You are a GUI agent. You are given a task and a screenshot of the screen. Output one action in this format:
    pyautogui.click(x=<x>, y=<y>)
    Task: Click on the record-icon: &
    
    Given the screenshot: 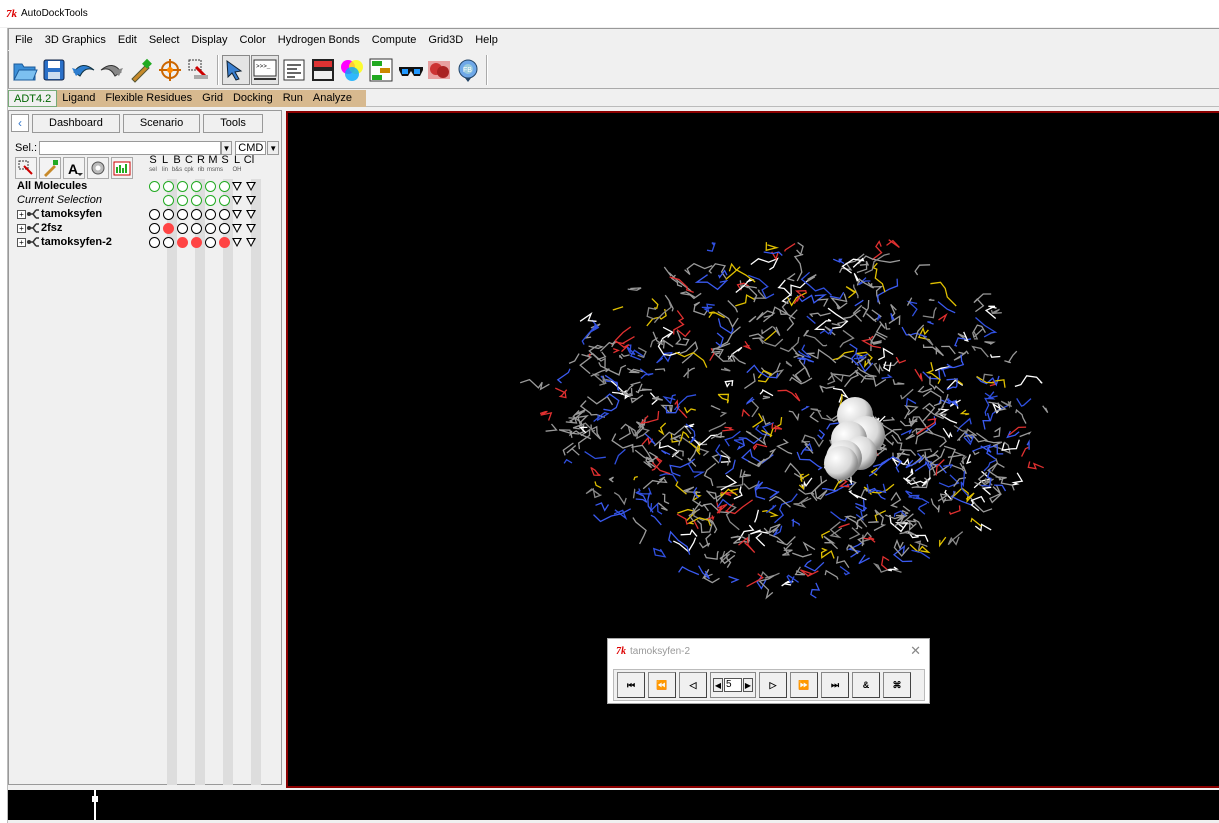 What is the action you would take?
    pyautogui.click(x=866, y=685)
    